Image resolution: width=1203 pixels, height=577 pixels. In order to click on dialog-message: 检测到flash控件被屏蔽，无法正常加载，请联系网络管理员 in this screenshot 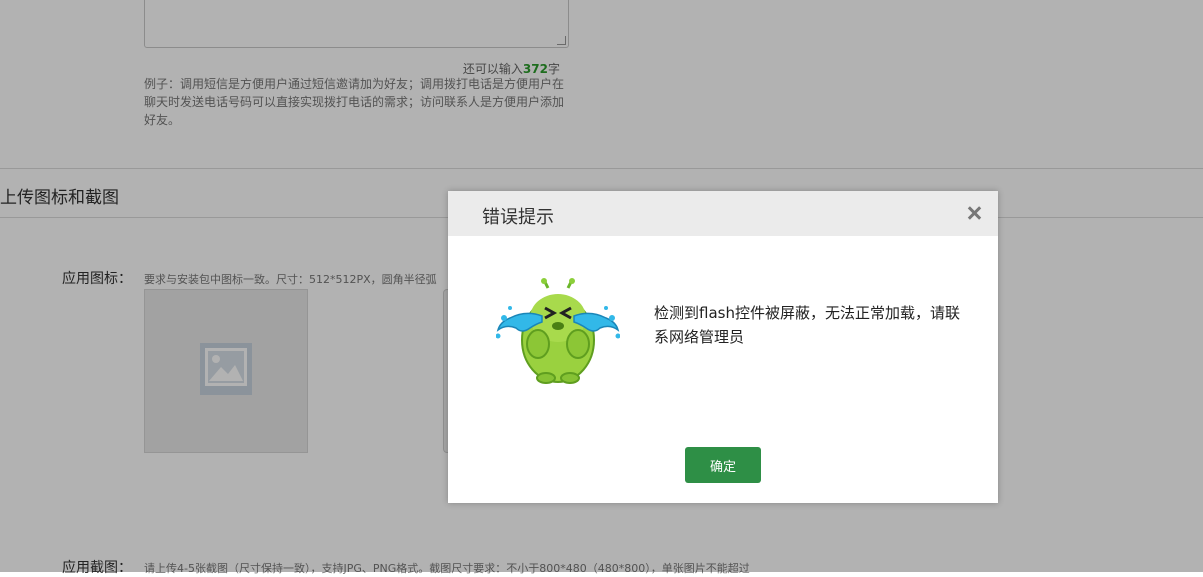, I will do `click(807, 325)`.